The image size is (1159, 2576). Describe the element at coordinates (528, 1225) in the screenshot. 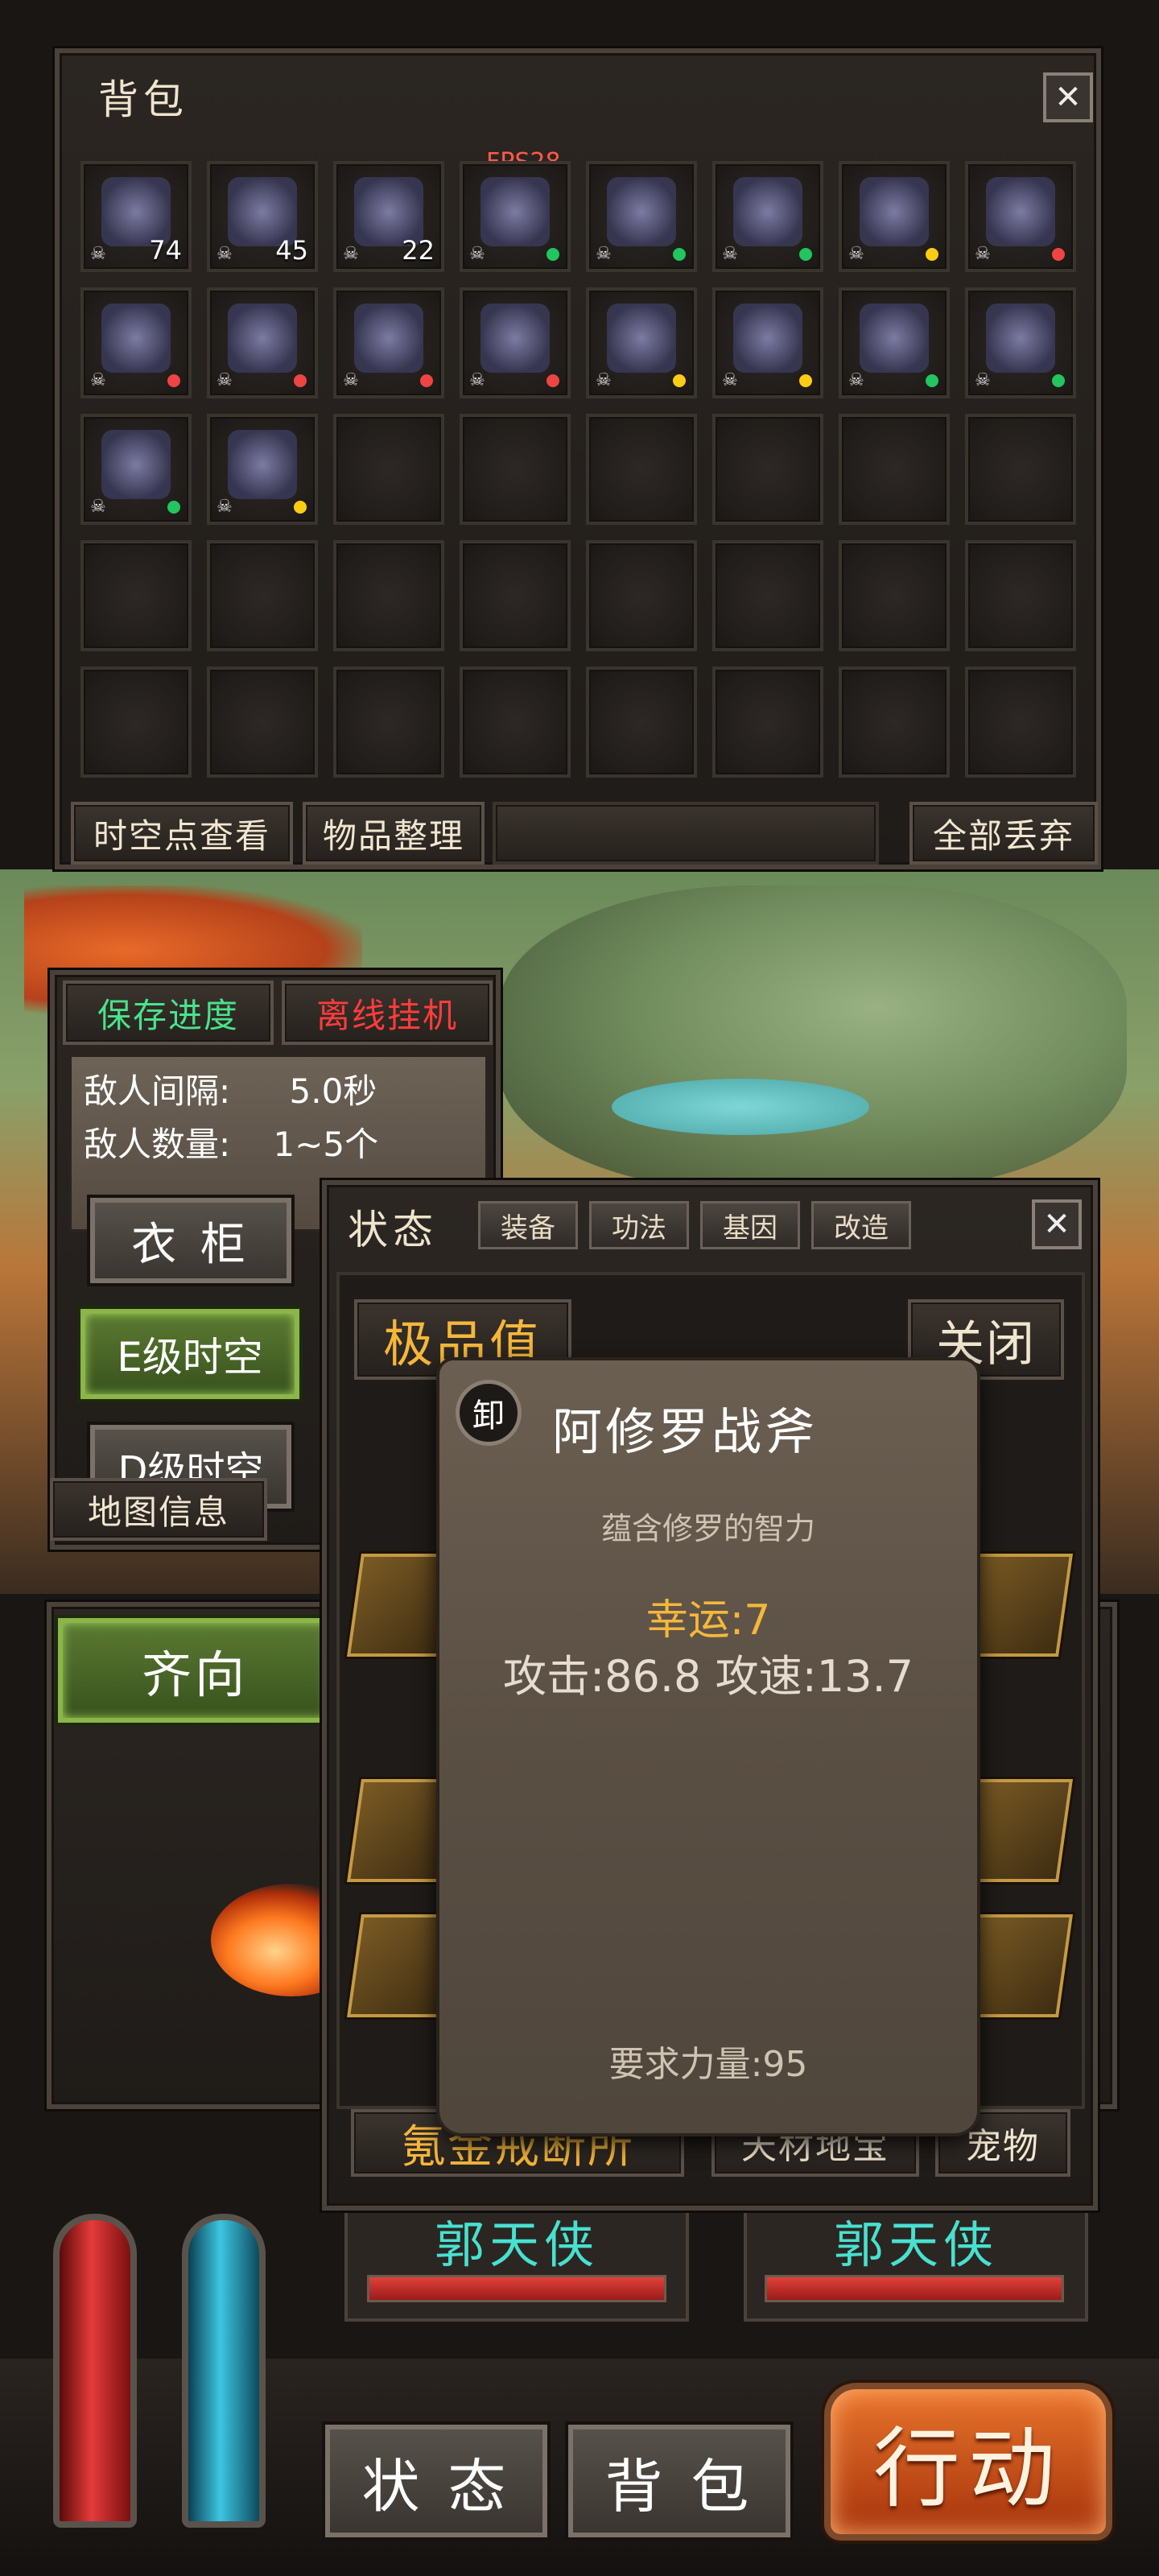

I see `status-tab: 装备` at that location.